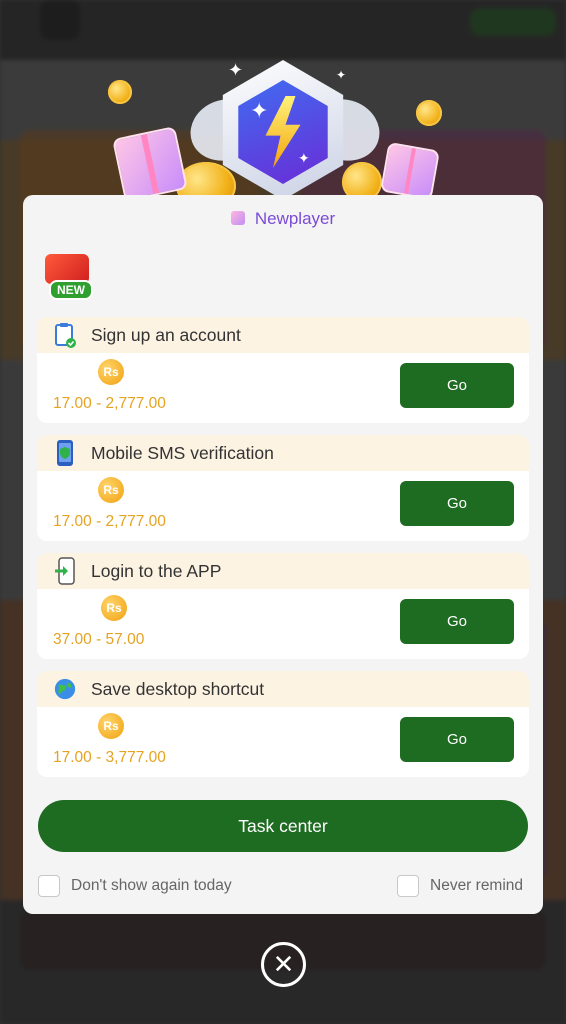 Image resolution: width=566 pixels, height=1024 pixels. What do you see at coordinates (182, 453) in the screenshot?
I see `task-title: Mobile SMS verification` at bounding box center [182, 453].